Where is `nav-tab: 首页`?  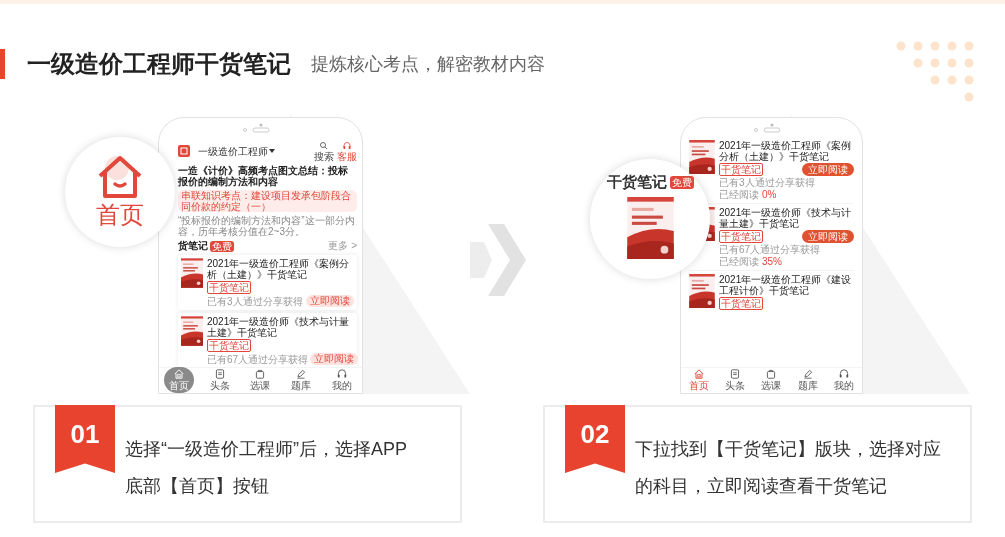
nav-tab: 首页 is located at coordinates (699, 380).